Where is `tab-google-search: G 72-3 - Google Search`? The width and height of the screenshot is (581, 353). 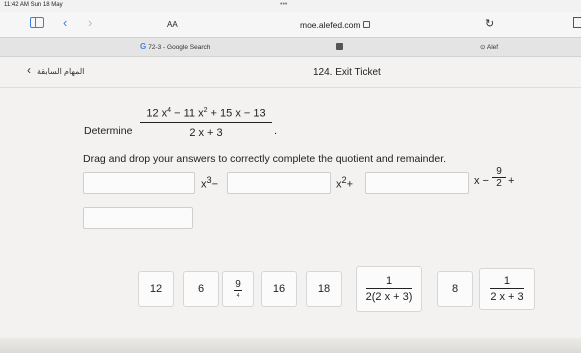
tab-google-search: G 72-3 - Google Search is located at coordinates (175, 46).